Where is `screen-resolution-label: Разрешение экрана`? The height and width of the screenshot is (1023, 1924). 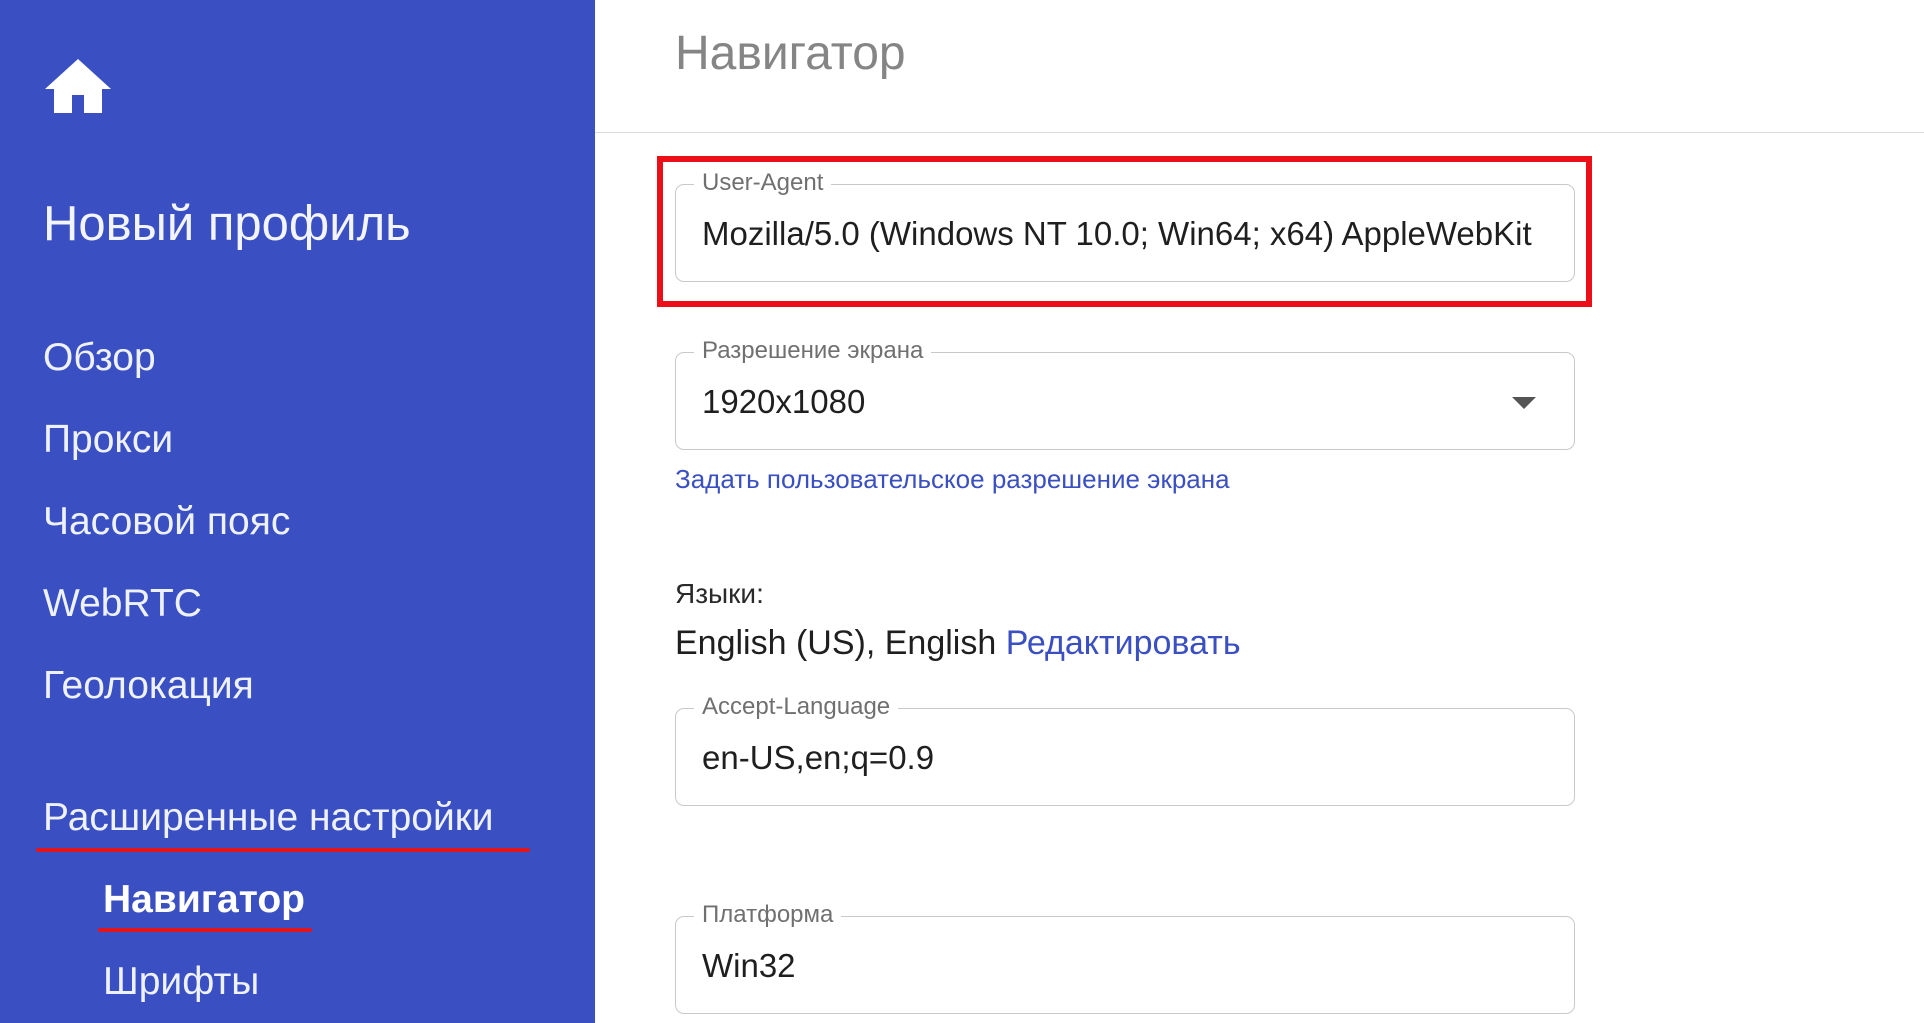 screen-resolution-label: Разрешение экрана is located at coordinates (813, 351).